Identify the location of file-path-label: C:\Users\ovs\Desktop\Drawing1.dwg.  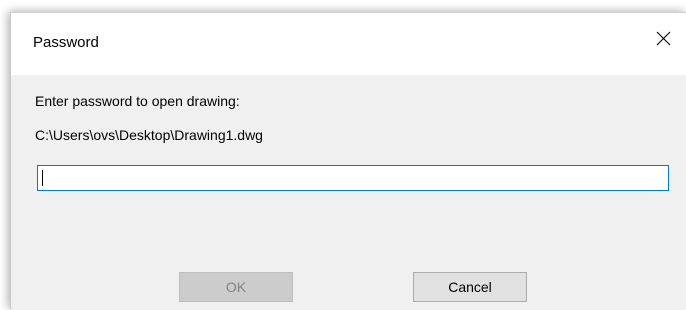
(149, 135).